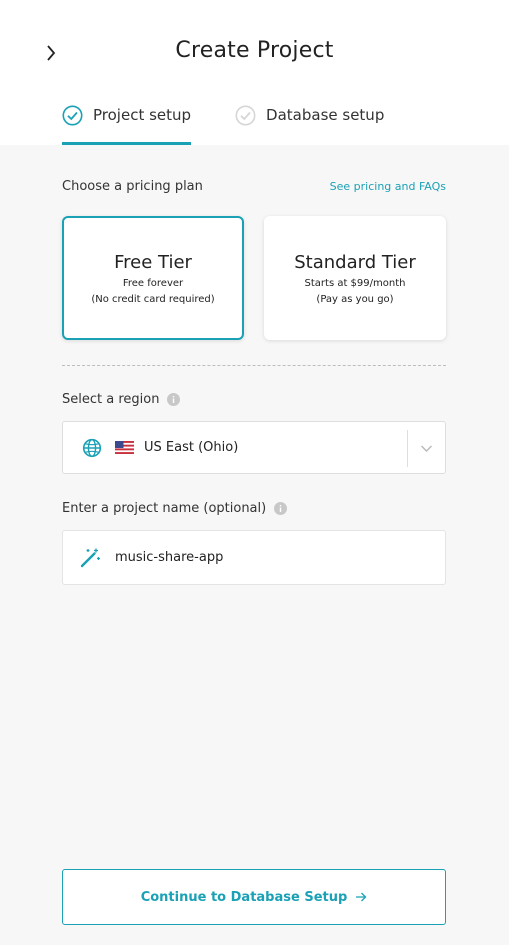 Image resolution: width=509 pixels, height=945 pixels. I want to click on plan-detail: Free forever, so click(153, 283).